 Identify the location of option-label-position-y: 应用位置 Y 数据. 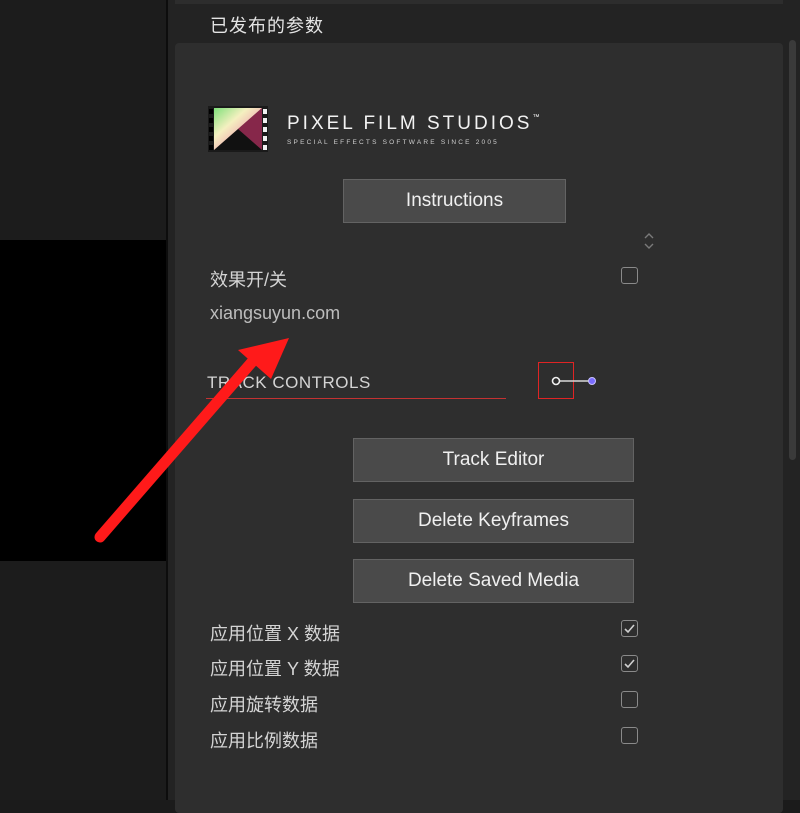
(275, 669).